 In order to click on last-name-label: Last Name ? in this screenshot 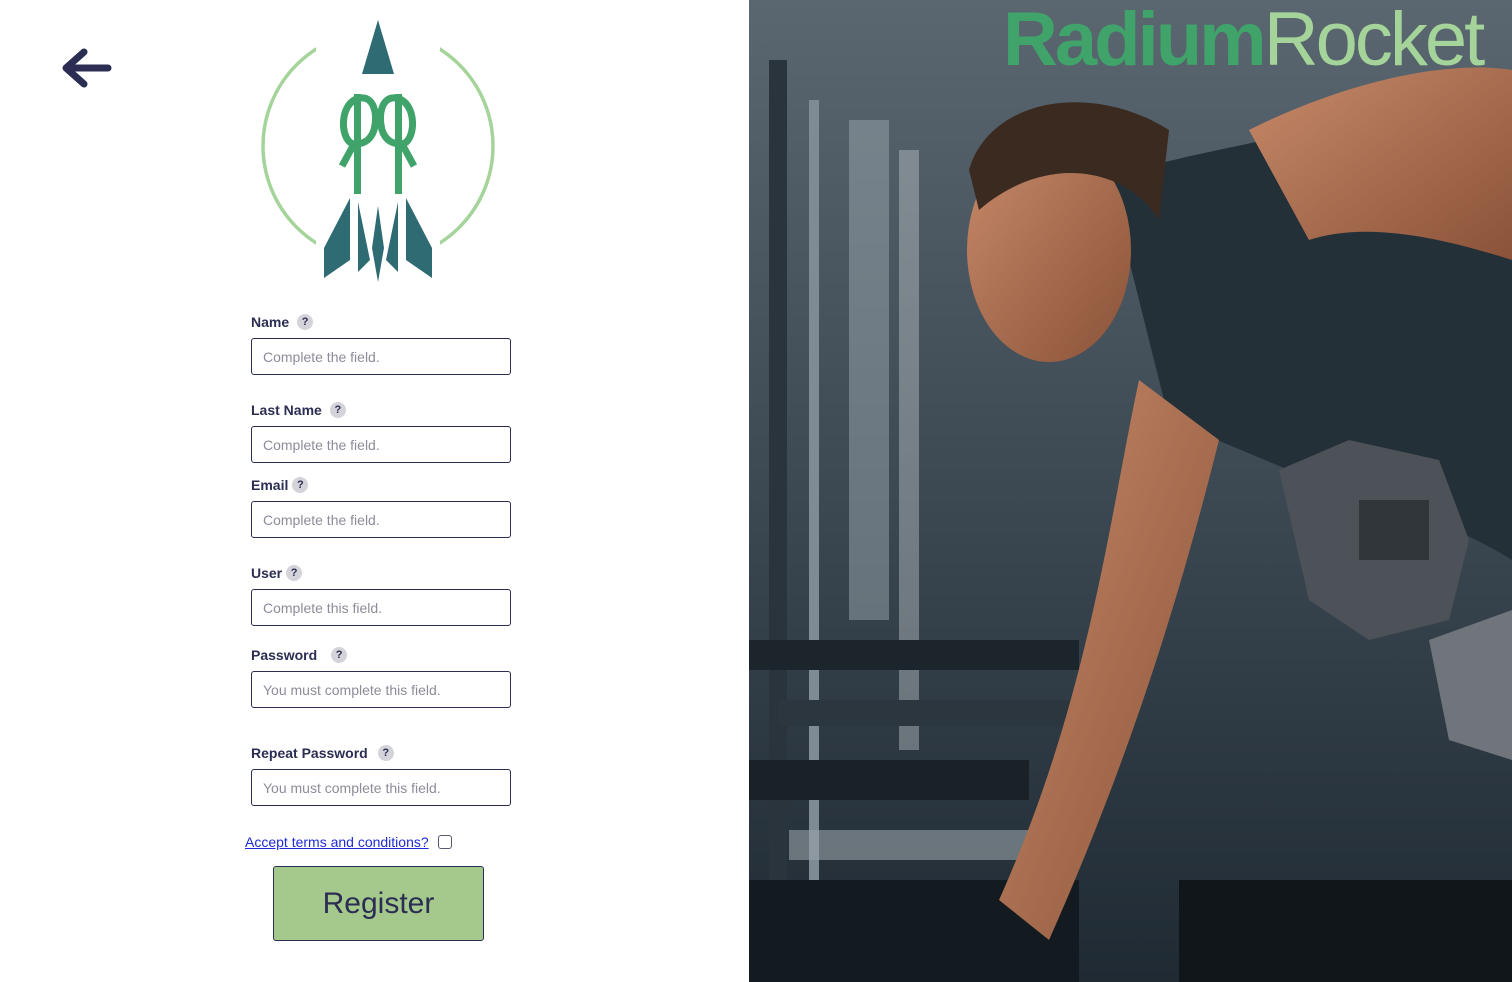, I will do `click(298, 410)`.